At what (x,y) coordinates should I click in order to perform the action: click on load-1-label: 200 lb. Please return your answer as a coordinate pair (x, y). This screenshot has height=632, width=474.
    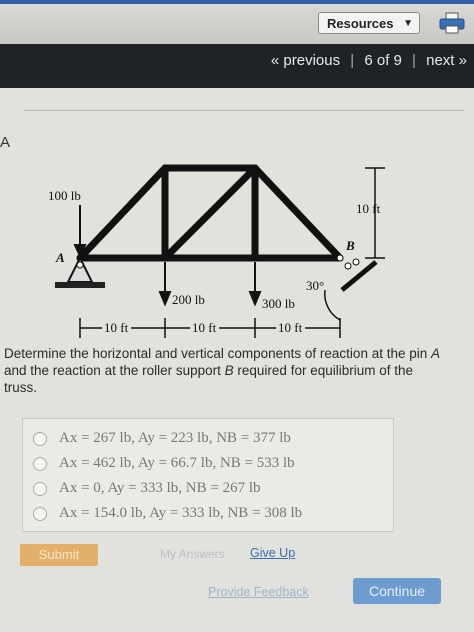
    Looking at the image, I should click on (188, 299).